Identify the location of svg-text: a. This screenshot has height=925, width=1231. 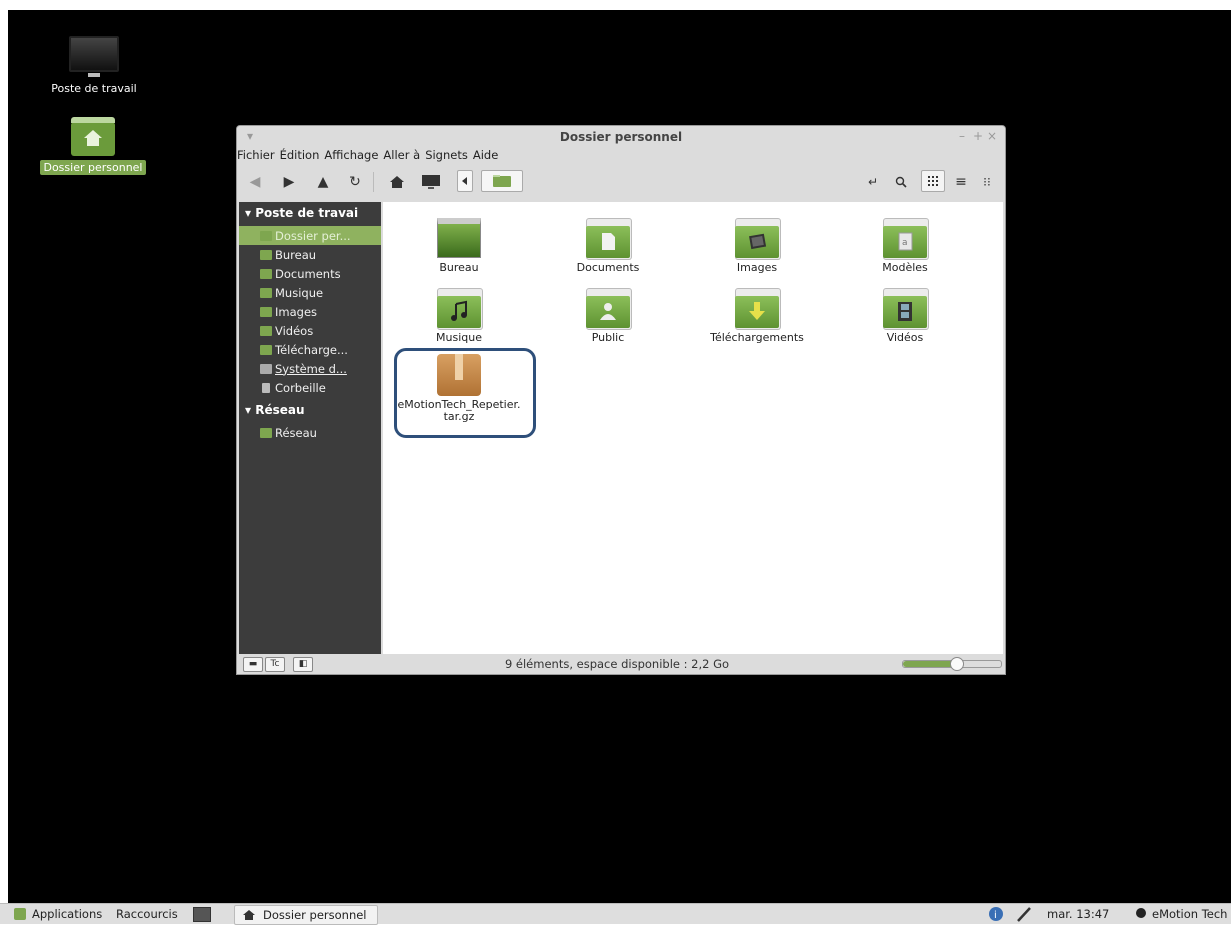
(905, 243).